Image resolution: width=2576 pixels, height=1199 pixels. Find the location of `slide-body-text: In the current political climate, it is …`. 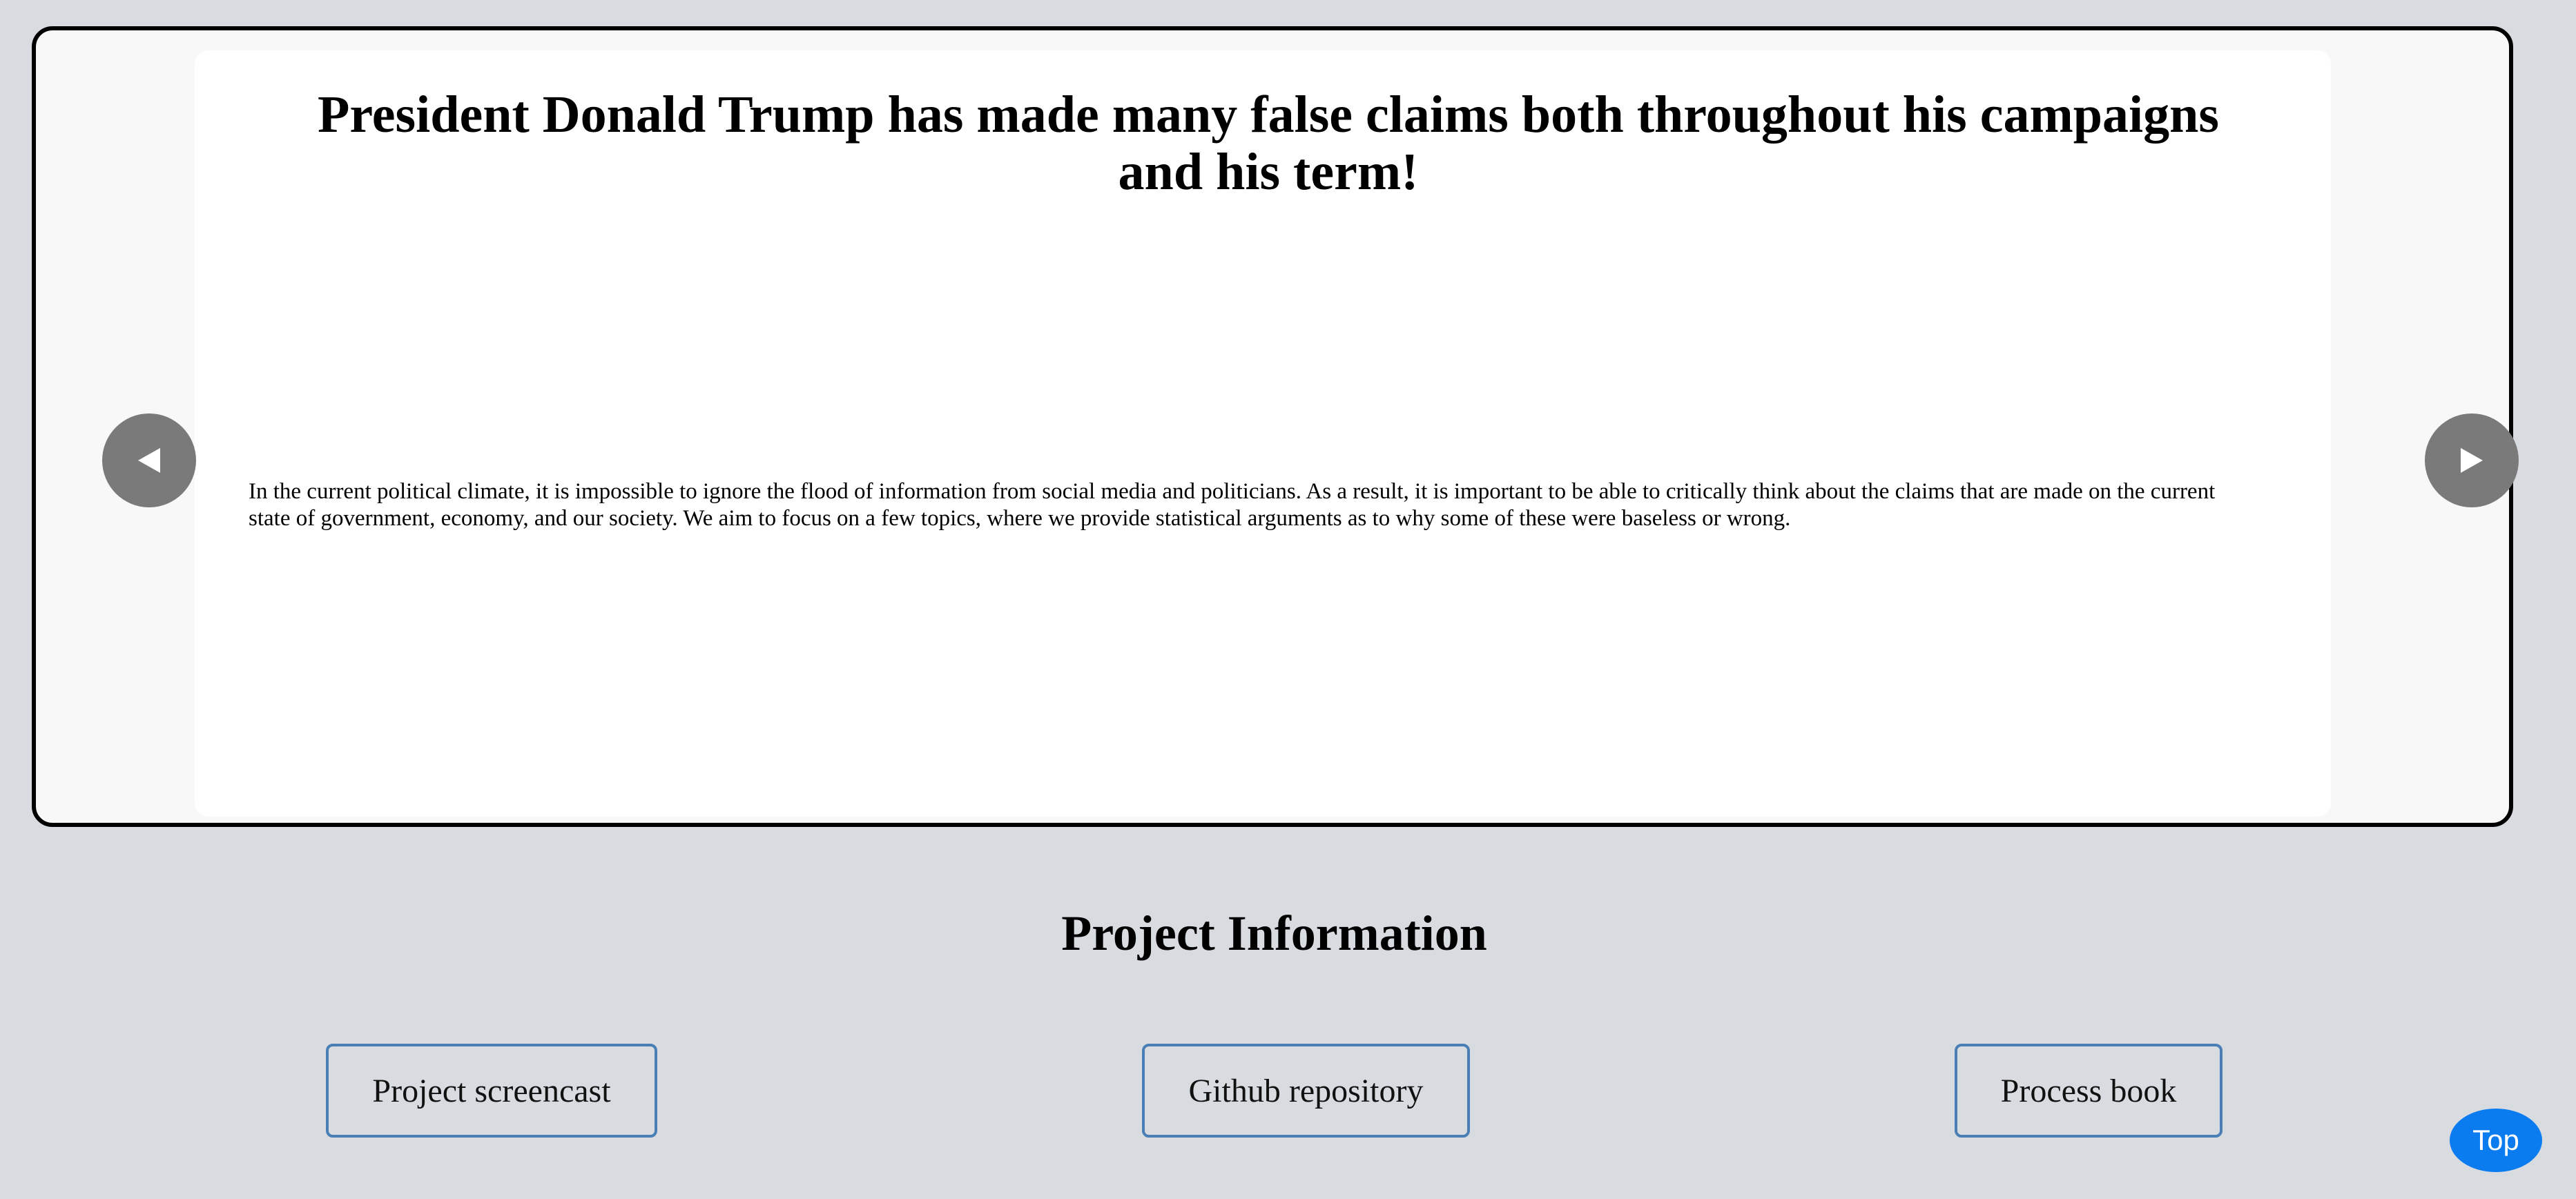

slide-body-text: In the current political climate, it is … is located at coordinates (1232, 505).